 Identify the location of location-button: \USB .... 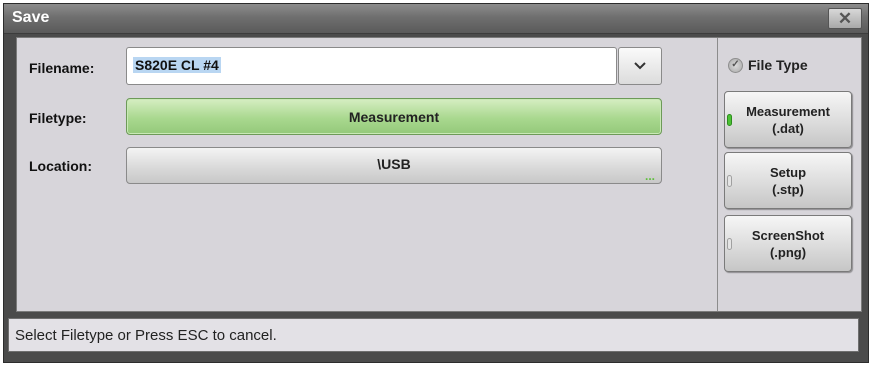
(394, 165).